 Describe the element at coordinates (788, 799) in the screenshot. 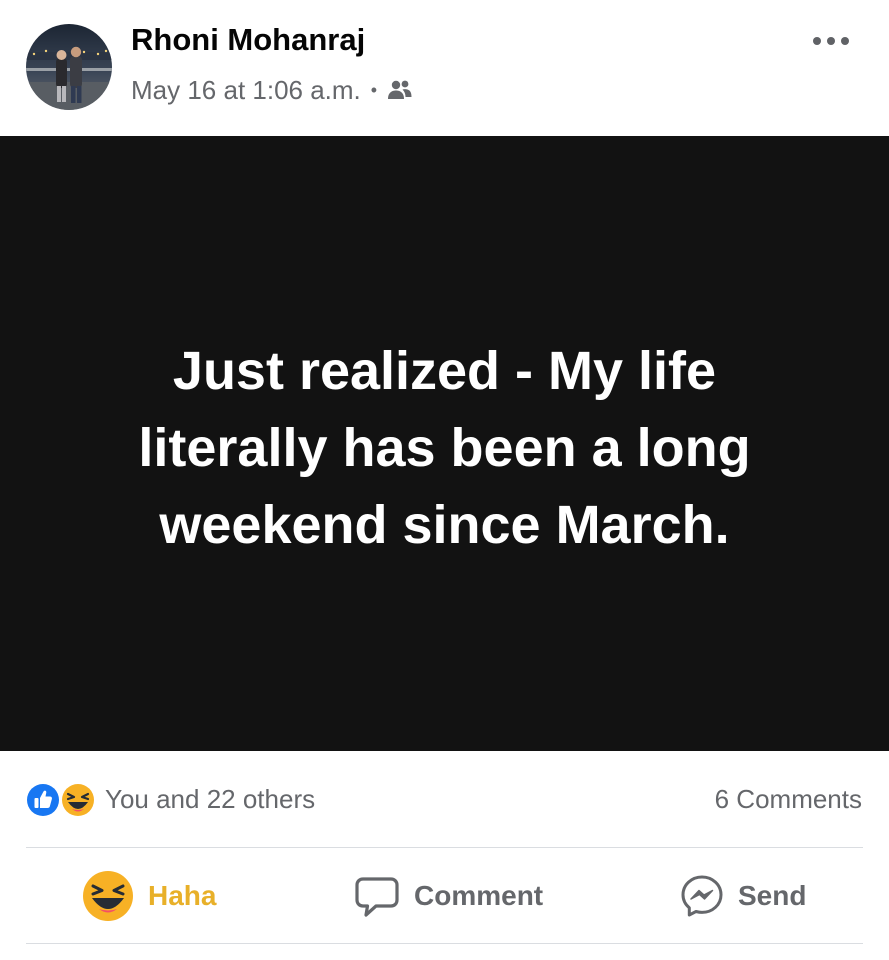

I see `comments-count: 6 Comments` at that location.